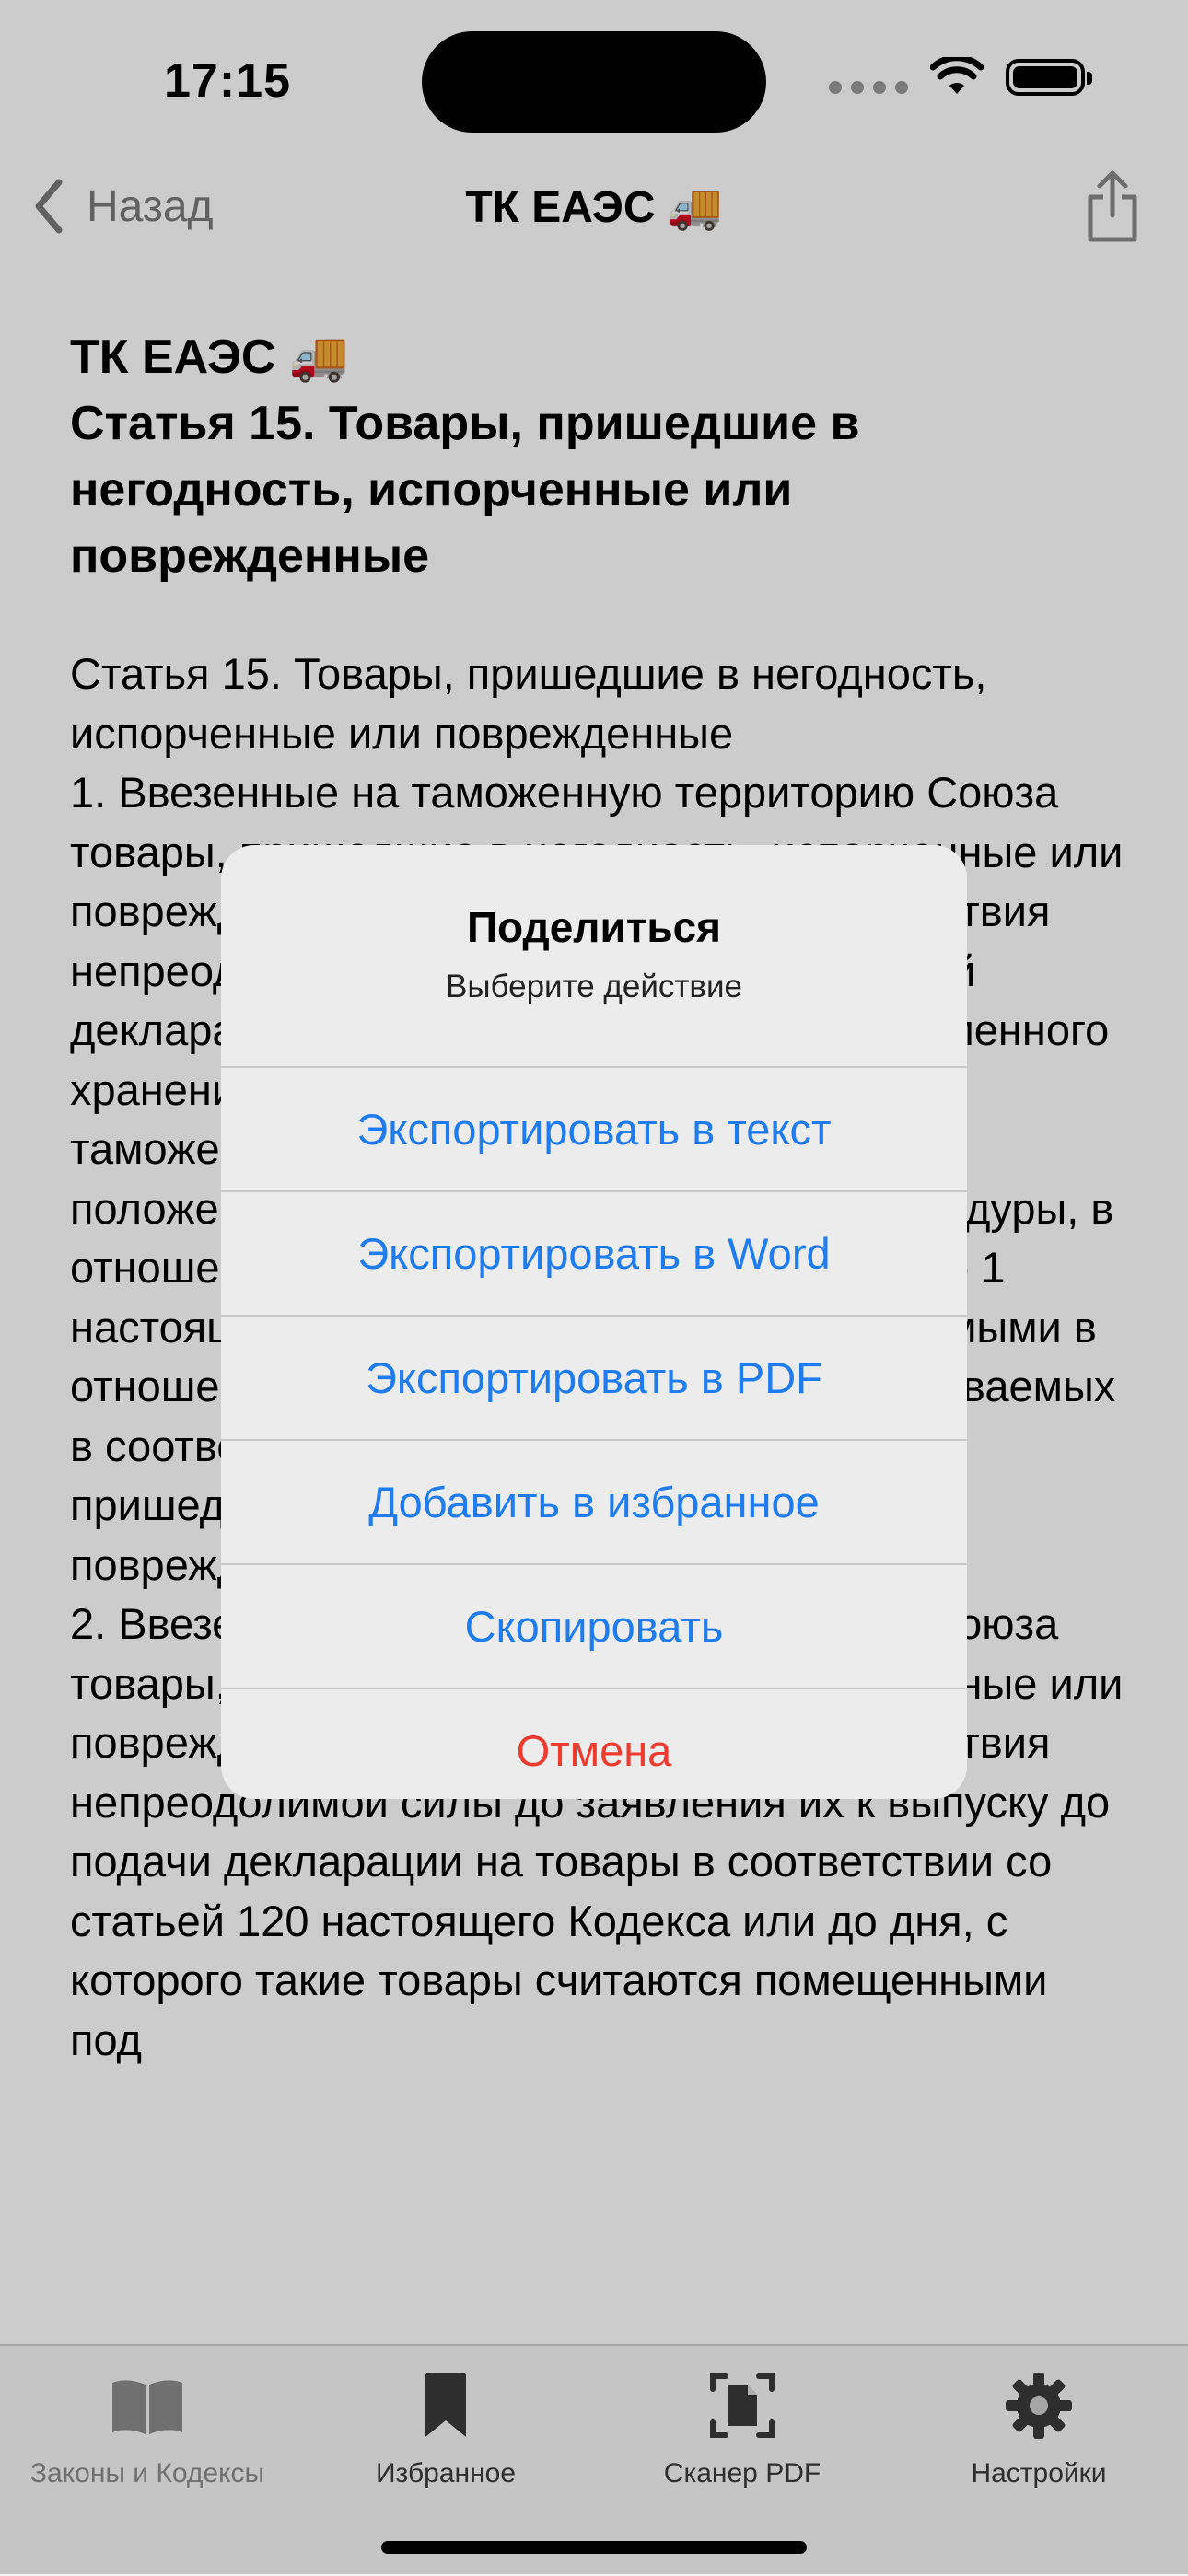 The image size is (1188, 2576). What do you see at coordinates (594, 927) in the screenshot?
I see `share-dialog-title: Поделиться` at bounding box center [594, 927].